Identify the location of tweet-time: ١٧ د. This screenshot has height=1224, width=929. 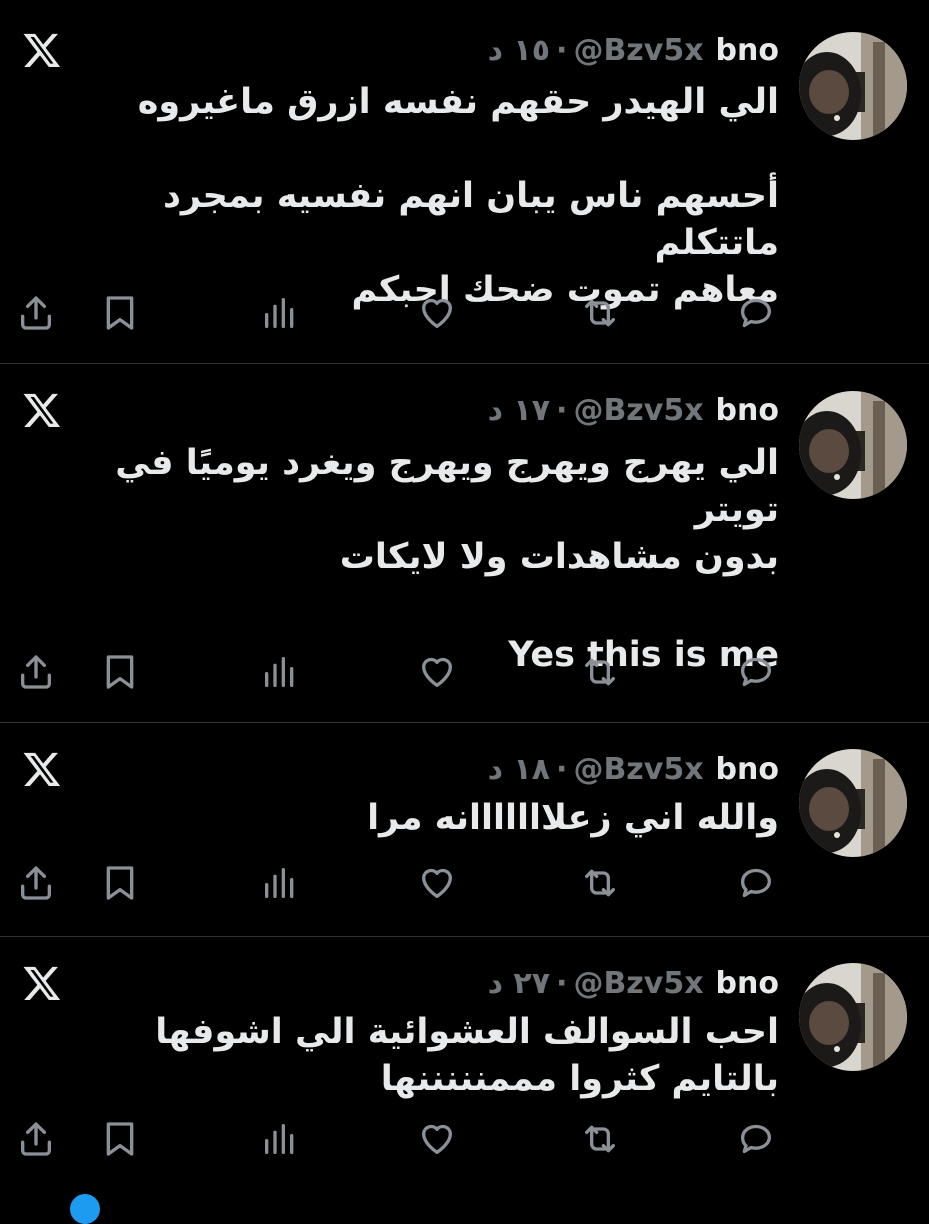
(519, 410).